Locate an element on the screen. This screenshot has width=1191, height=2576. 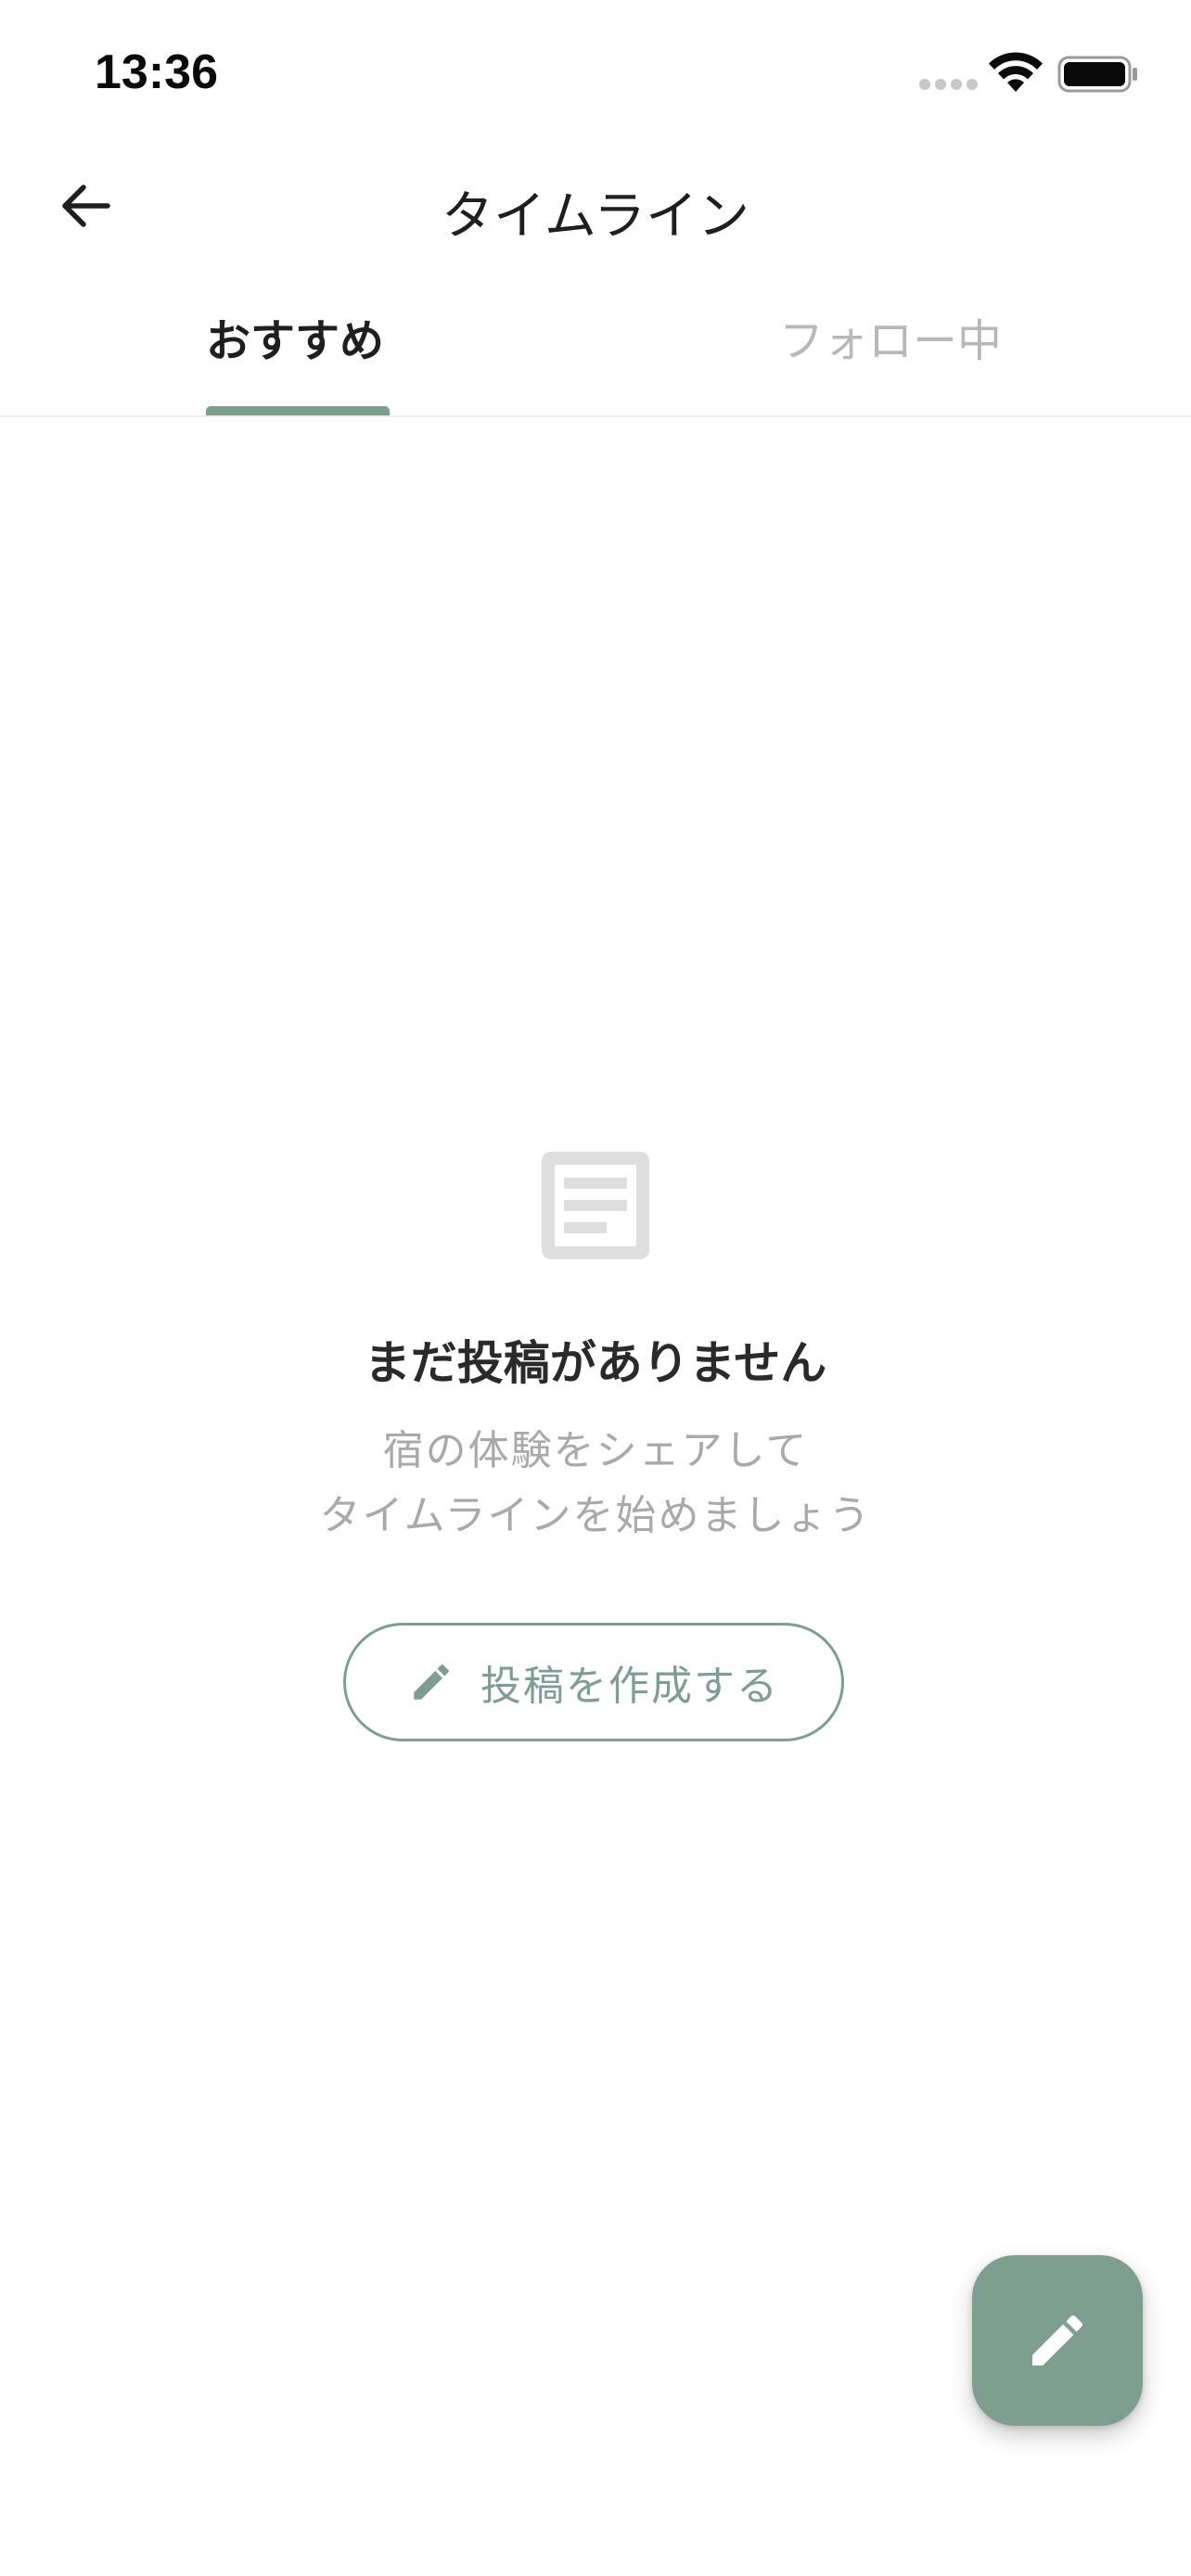
create-post-button: 投稿を作成する is located at coordinates (593, 1682).